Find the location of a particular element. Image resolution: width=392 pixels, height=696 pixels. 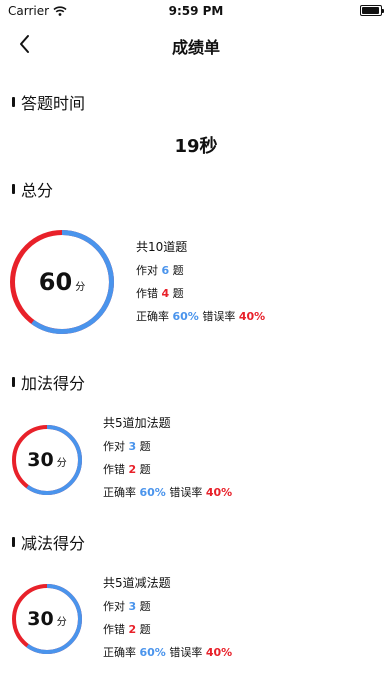

addition-score-ring: 30 分 is located at coordinates (47, 460).